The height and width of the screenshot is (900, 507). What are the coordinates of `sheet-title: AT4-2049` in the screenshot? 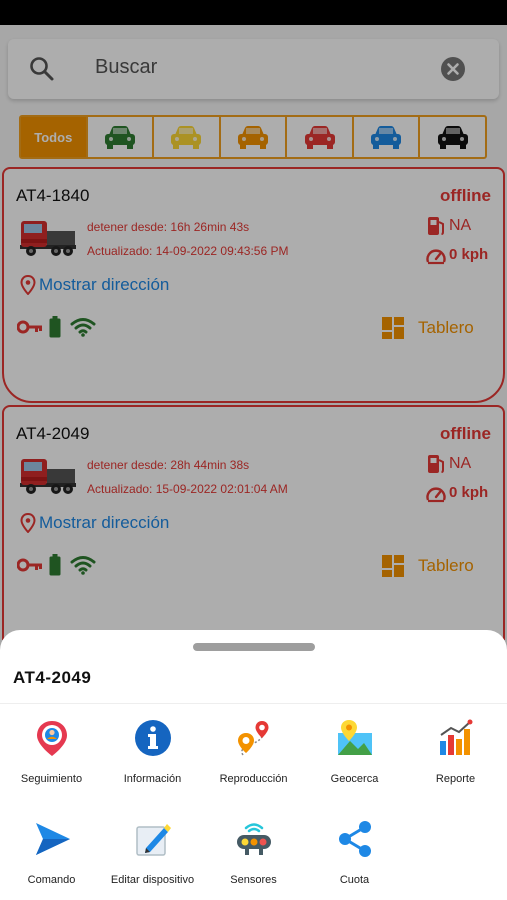 It's located at (52, 677).